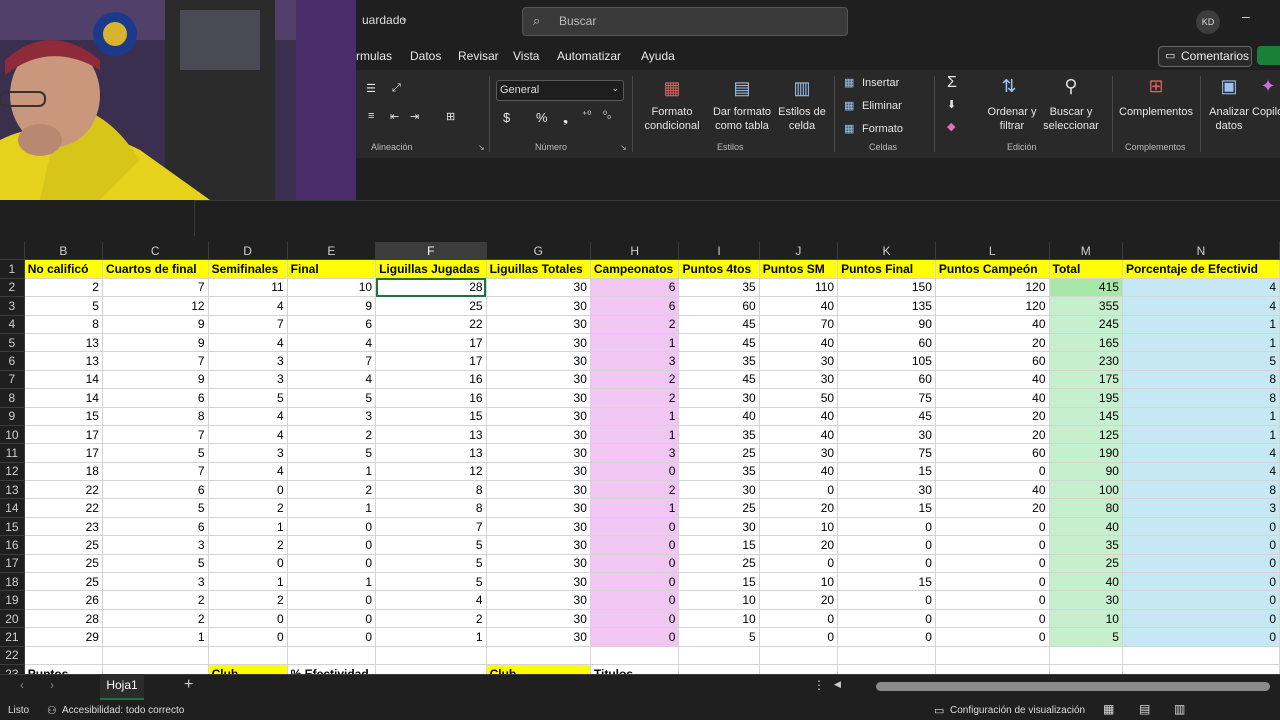 The image size is (1280, 720). Describe the element at coordinates (886, 269) in the screenshot. I see `header-cell: Puntos Final` at that location.